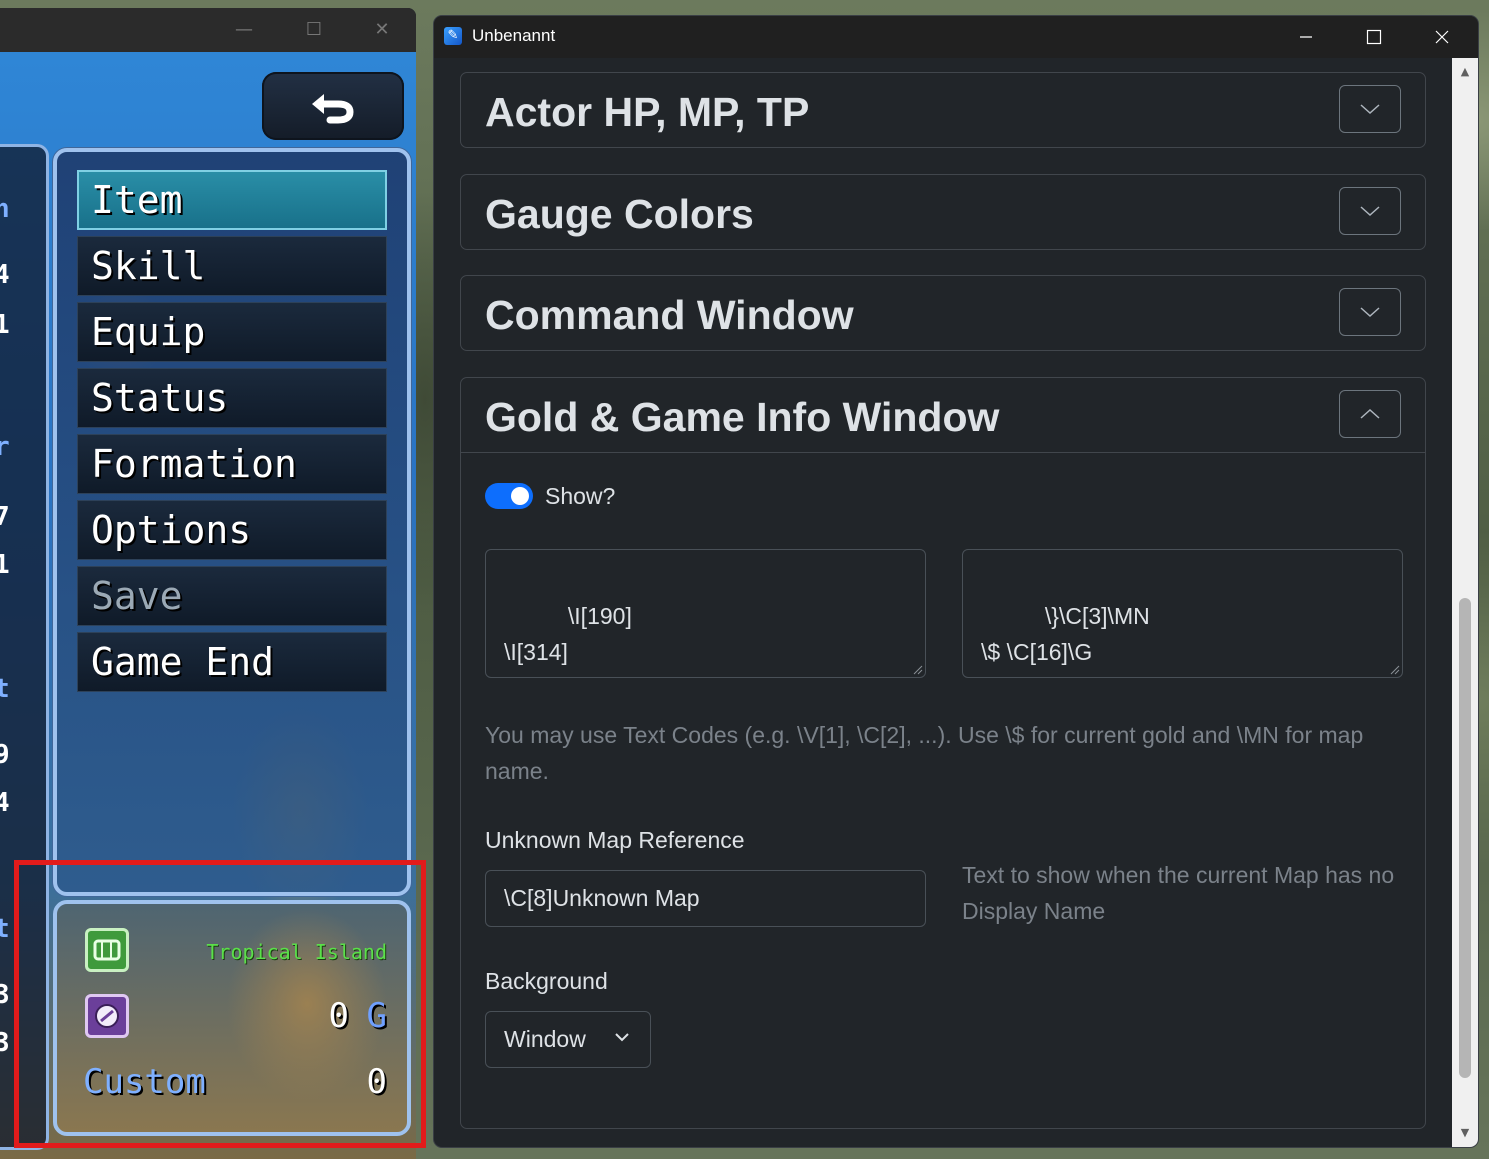  What do you see at coordinates (137, 200) in the screenshot?
I see `menu-item-label: Item` at bounding box center [137, 200].